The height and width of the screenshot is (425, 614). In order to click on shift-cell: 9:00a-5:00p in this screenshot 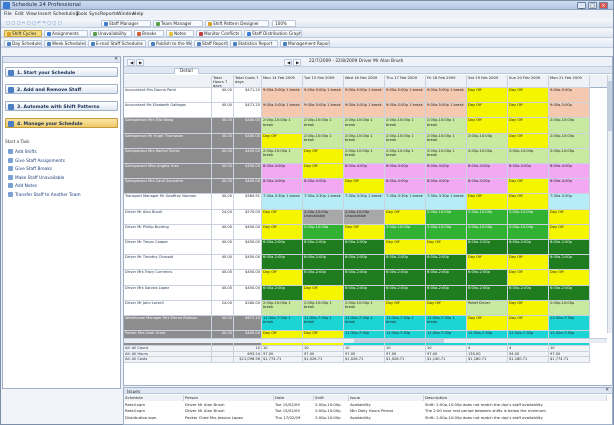, I will do `click(569, 96)`.